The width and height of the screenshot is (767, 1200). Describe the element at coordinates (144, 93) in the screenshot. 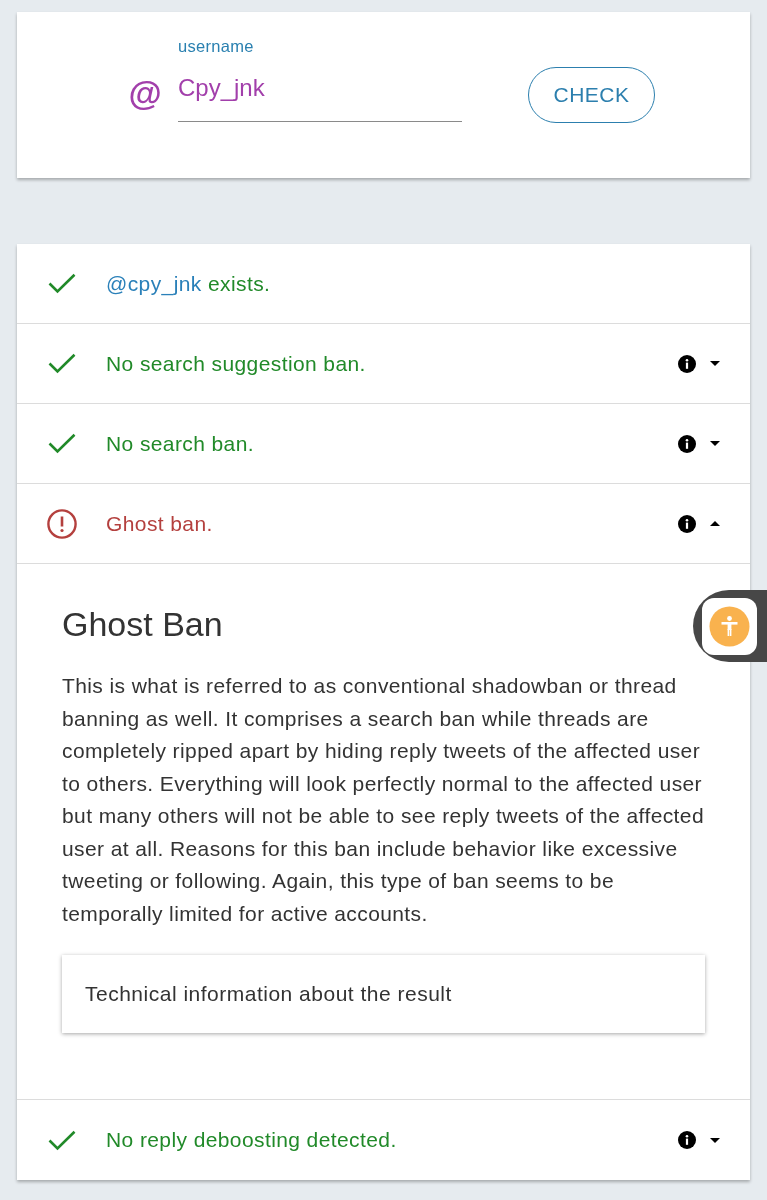

I see `at-prefix: @` at that location.